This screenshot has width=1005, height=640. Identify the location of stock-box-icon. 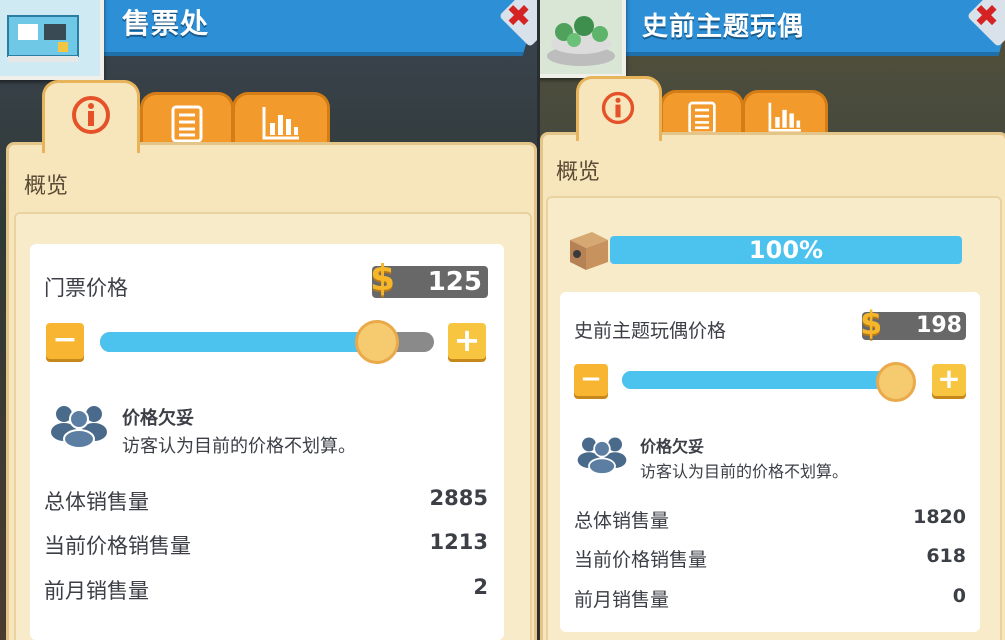
(589, 251).